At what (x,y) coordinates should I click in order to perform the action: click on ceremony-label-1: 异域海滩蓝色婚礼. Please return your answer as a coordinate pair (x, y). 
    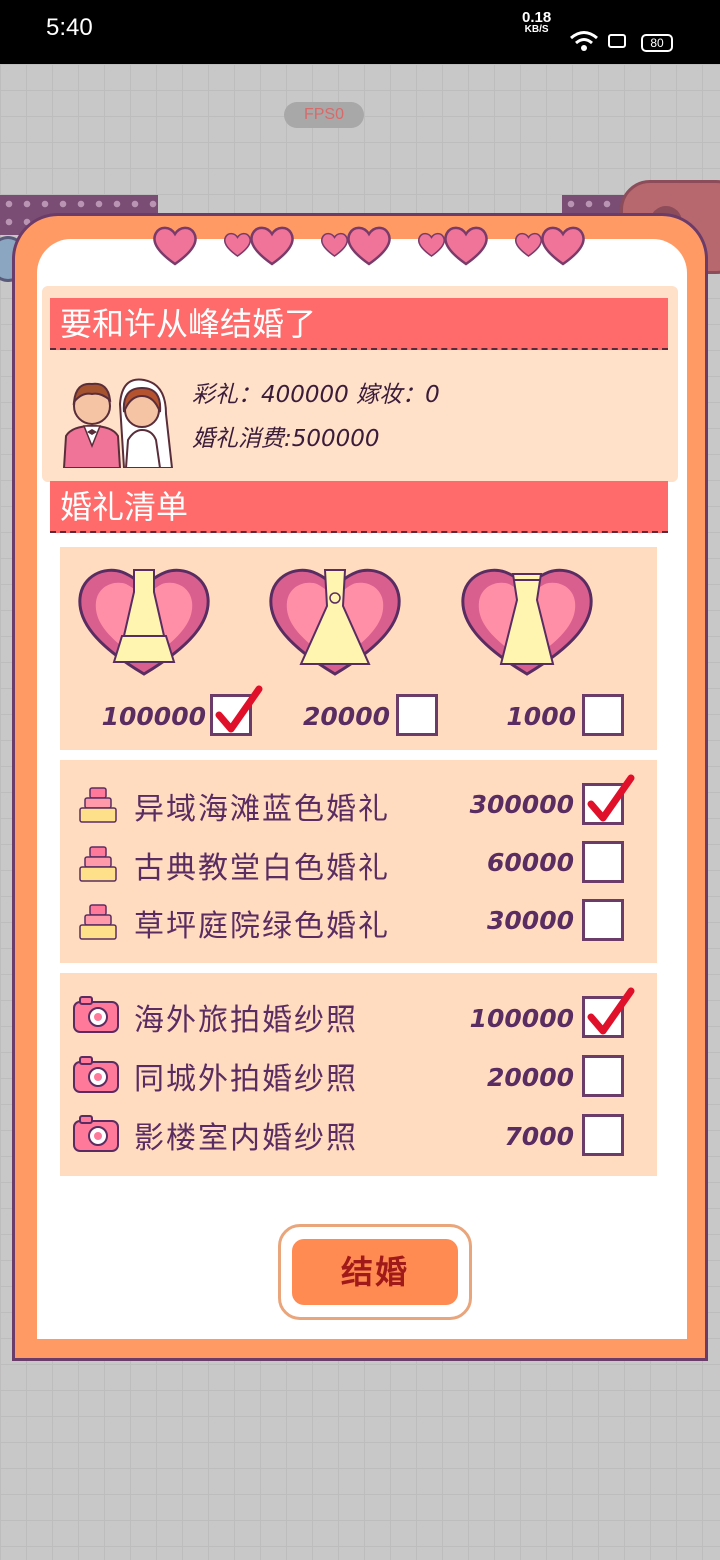
    Looking at the image, I should click on (262, 809).